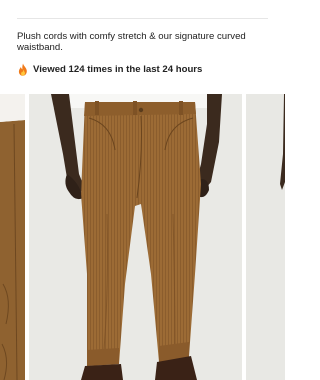 The image size is (320, 380). I want to click on corduroy-side-image, so click(265, 237).